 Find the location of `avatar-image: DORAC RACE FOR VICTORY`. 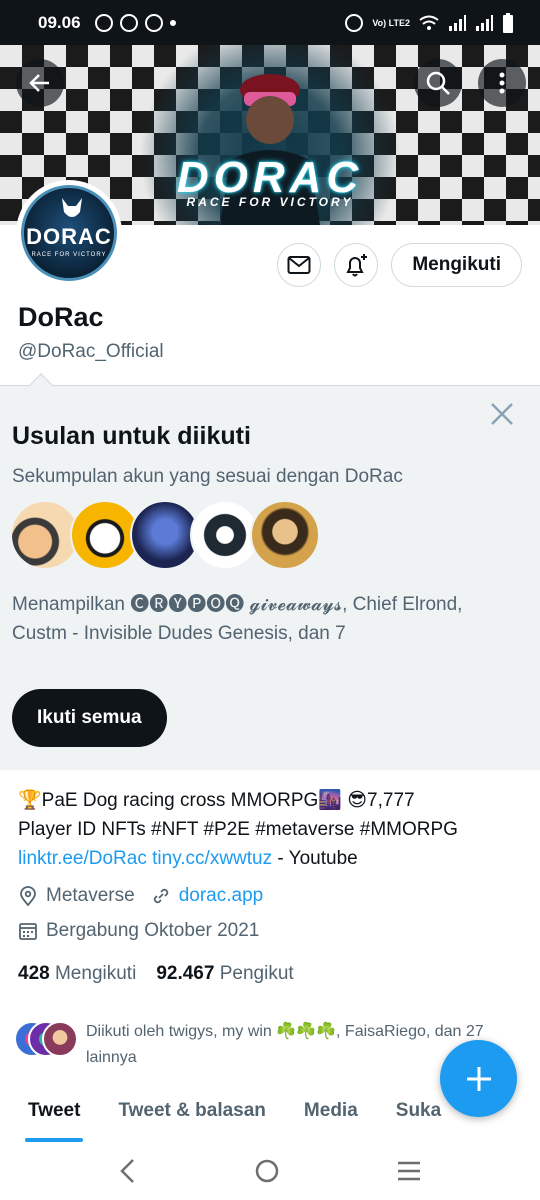

avatar-image: DORAC RACE FOR VICTORY is located at coordinates (69, 233).